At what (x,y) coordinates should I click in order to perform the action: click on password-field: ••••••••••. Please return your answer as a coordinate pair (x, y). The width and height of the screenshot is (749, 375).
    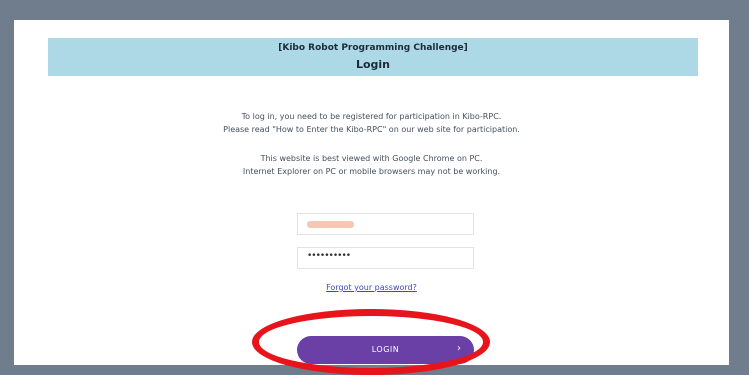
    Looking at the image, I should click on (385, 258).